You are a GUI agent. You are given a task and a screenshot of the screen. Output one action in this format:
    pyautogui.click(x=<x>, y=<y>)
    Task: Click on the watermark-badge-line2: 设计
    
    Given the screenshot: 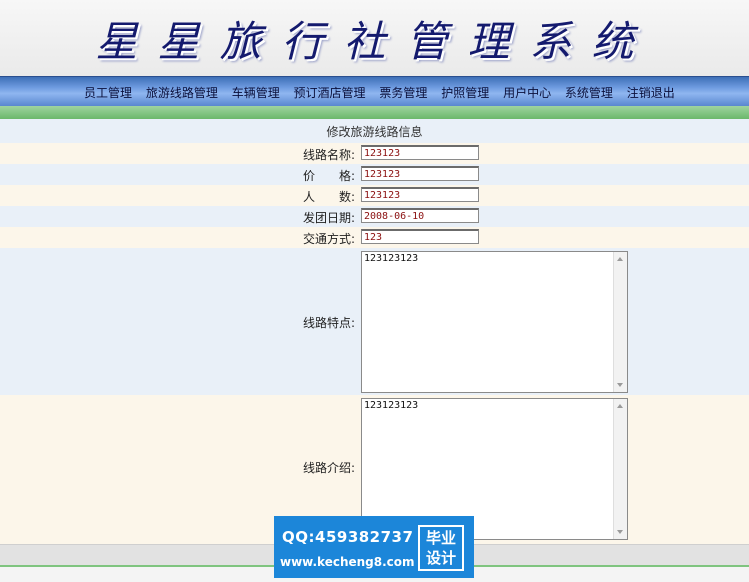 What is the action you would take?
    pyautogui.click(x=440, y=558)
    